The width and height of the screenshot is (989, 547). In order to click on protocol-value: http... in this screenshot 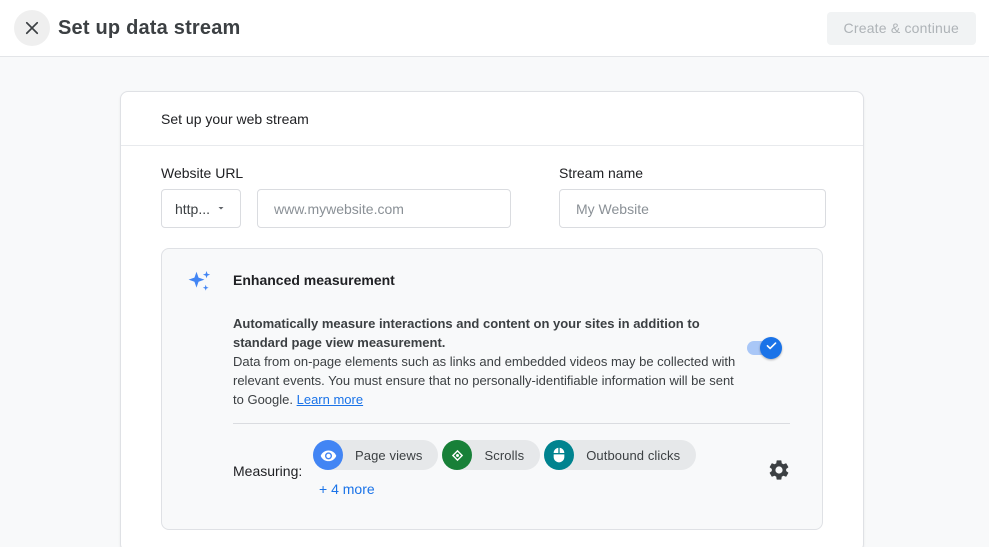, I will do `click(192, 208)`.